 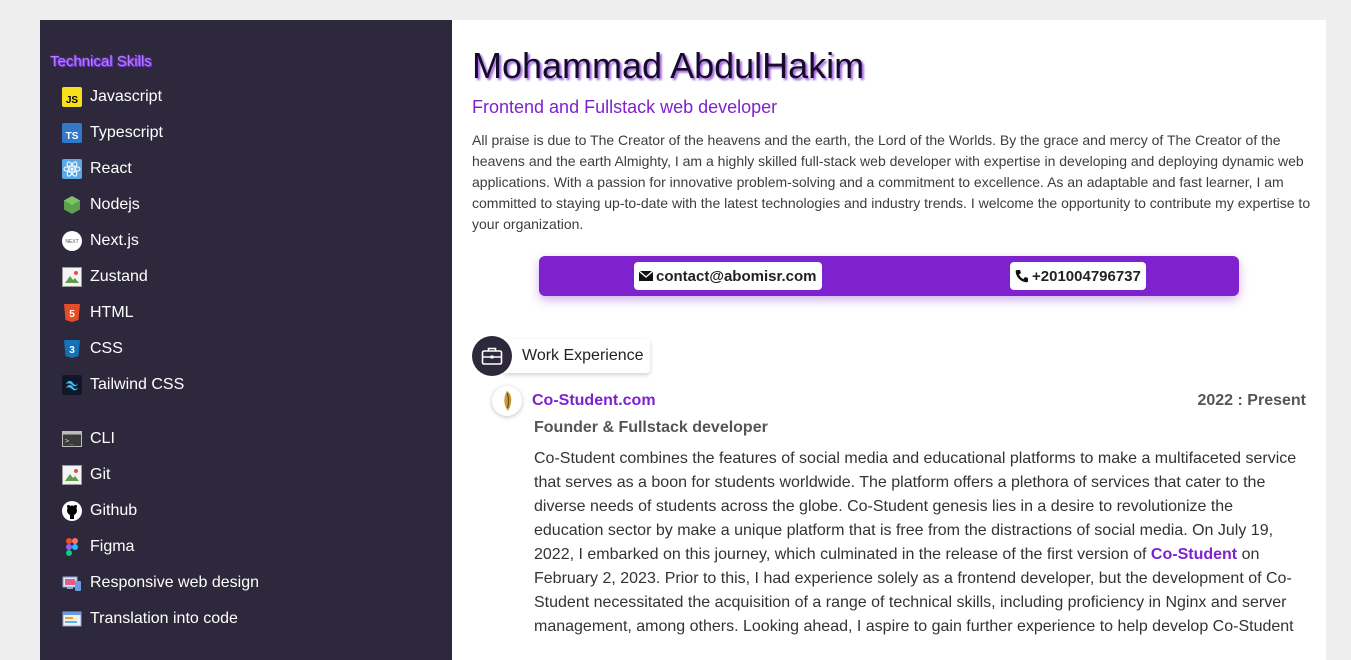 What do you see at coordinates (889, 276) in the screenshot?
I see `contact-bar: contact@abomisr.com +201004796737` at bounding box center [889, 276].